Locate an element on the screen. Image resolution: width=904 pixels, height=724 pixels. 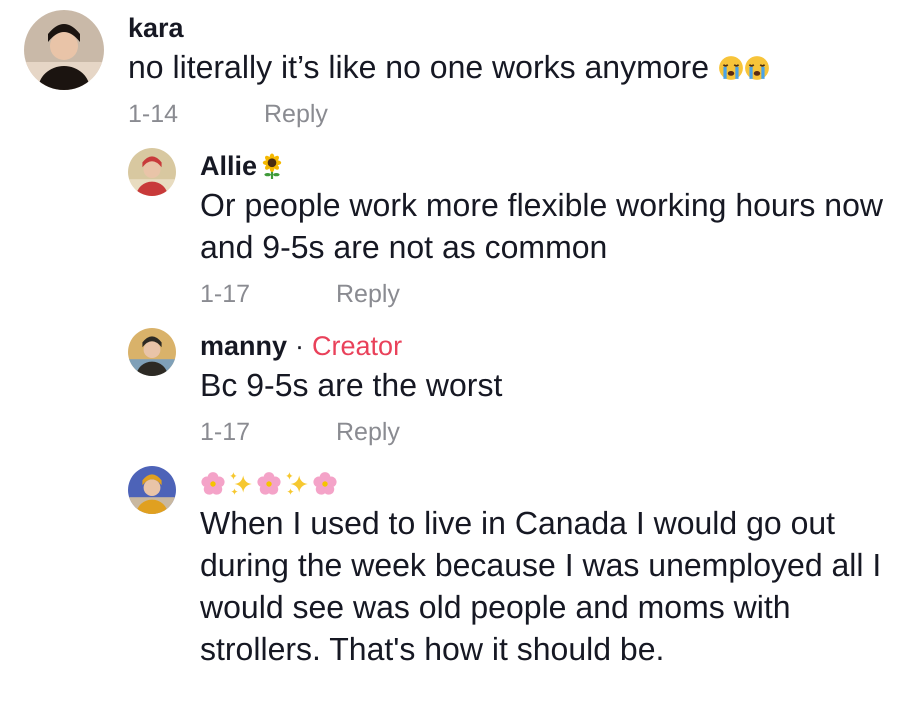
creator-label: Creator is located at coordinates (357, 346).